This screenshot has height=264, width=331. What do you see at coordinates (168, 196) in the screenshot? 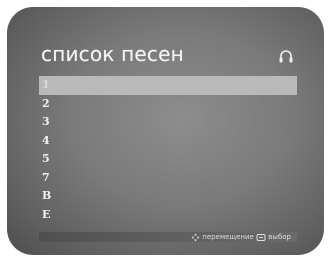
I see `list-item: B` at bounding box center [168, 196].